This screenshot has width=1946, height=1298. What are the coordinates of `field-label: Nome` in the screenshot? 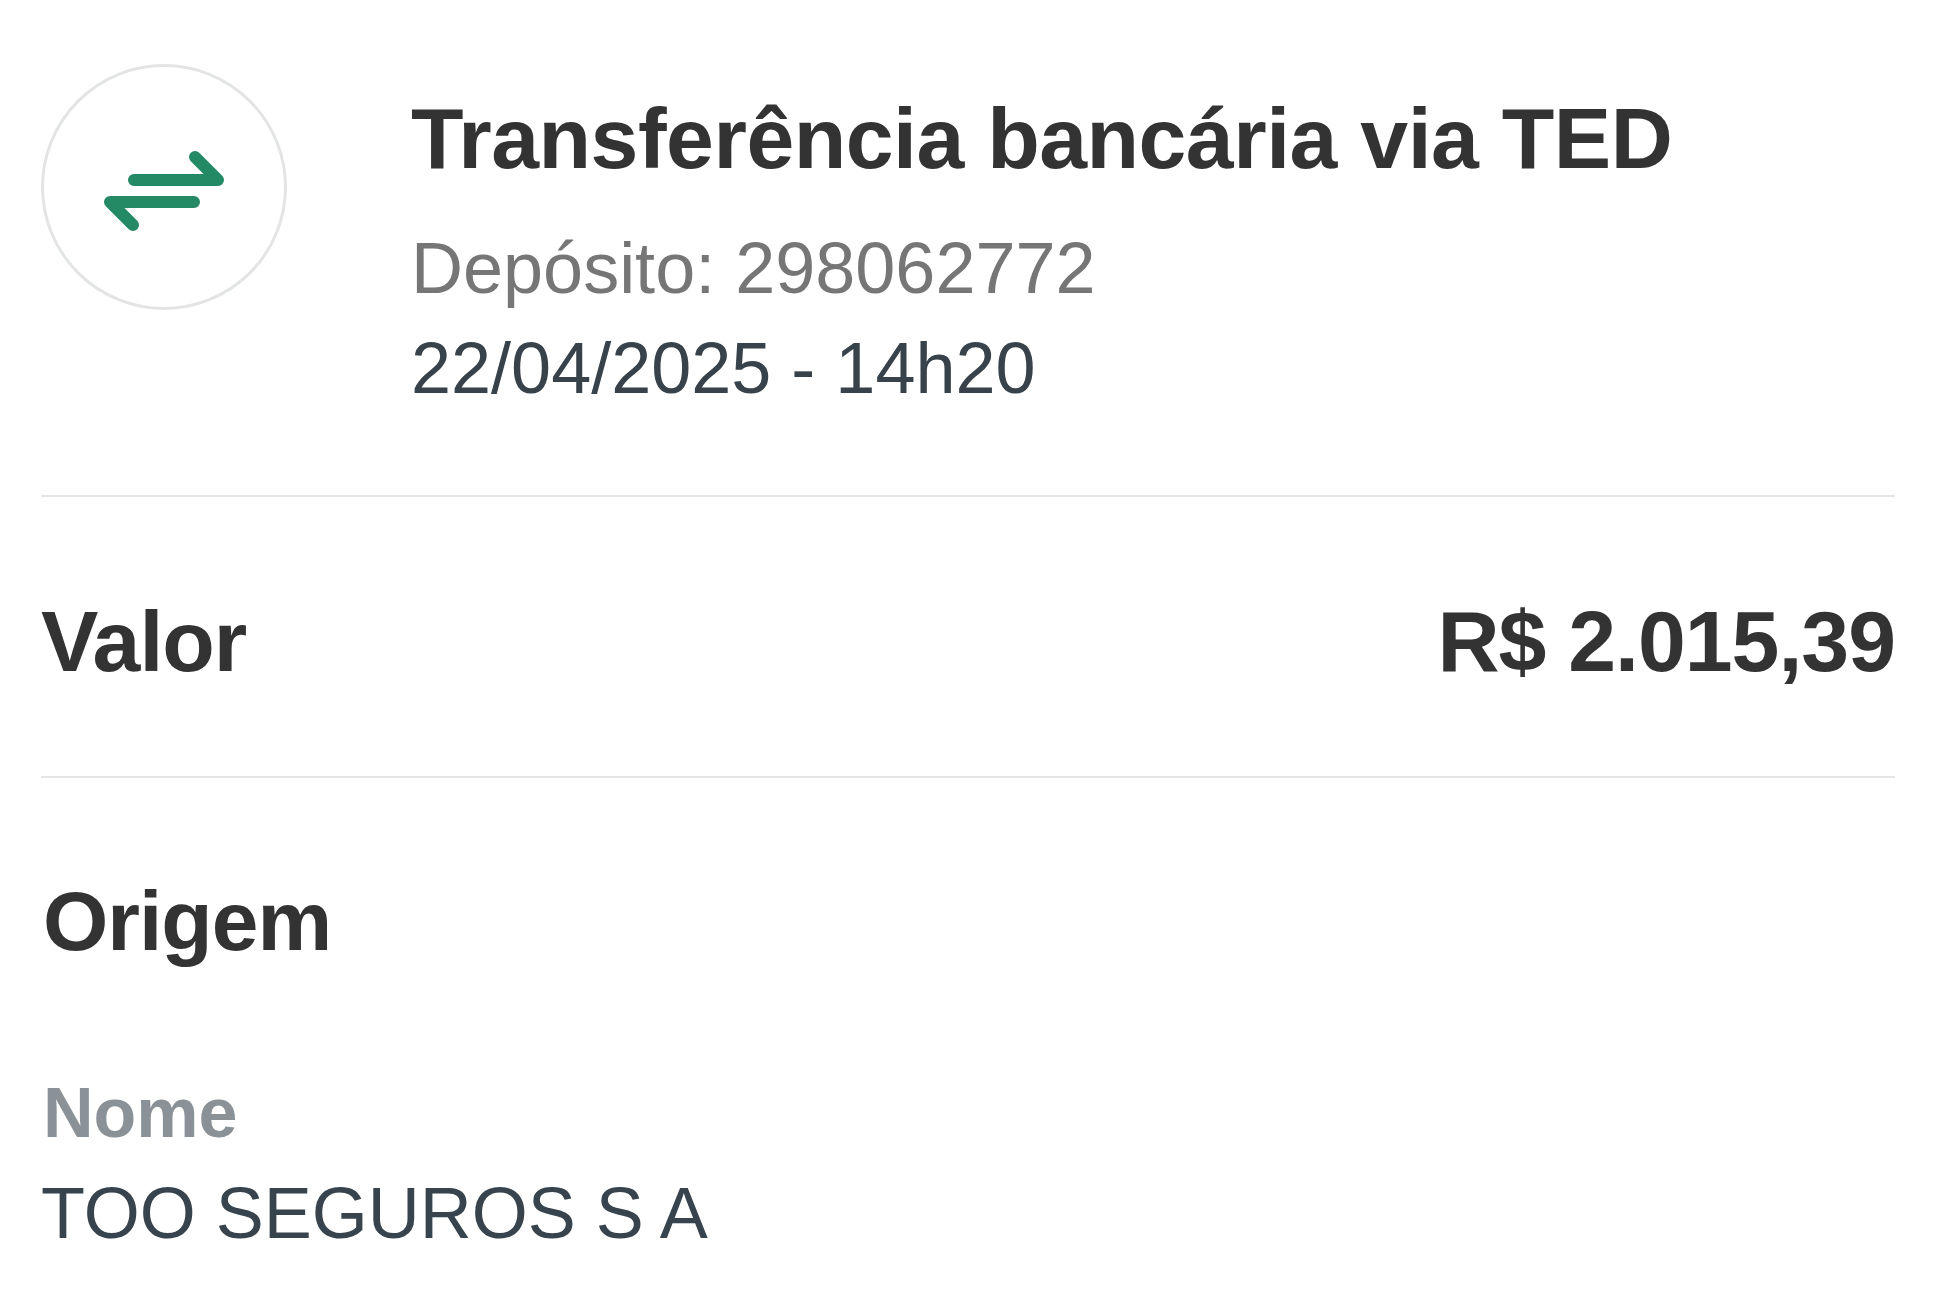 It's located at (141, 1113).